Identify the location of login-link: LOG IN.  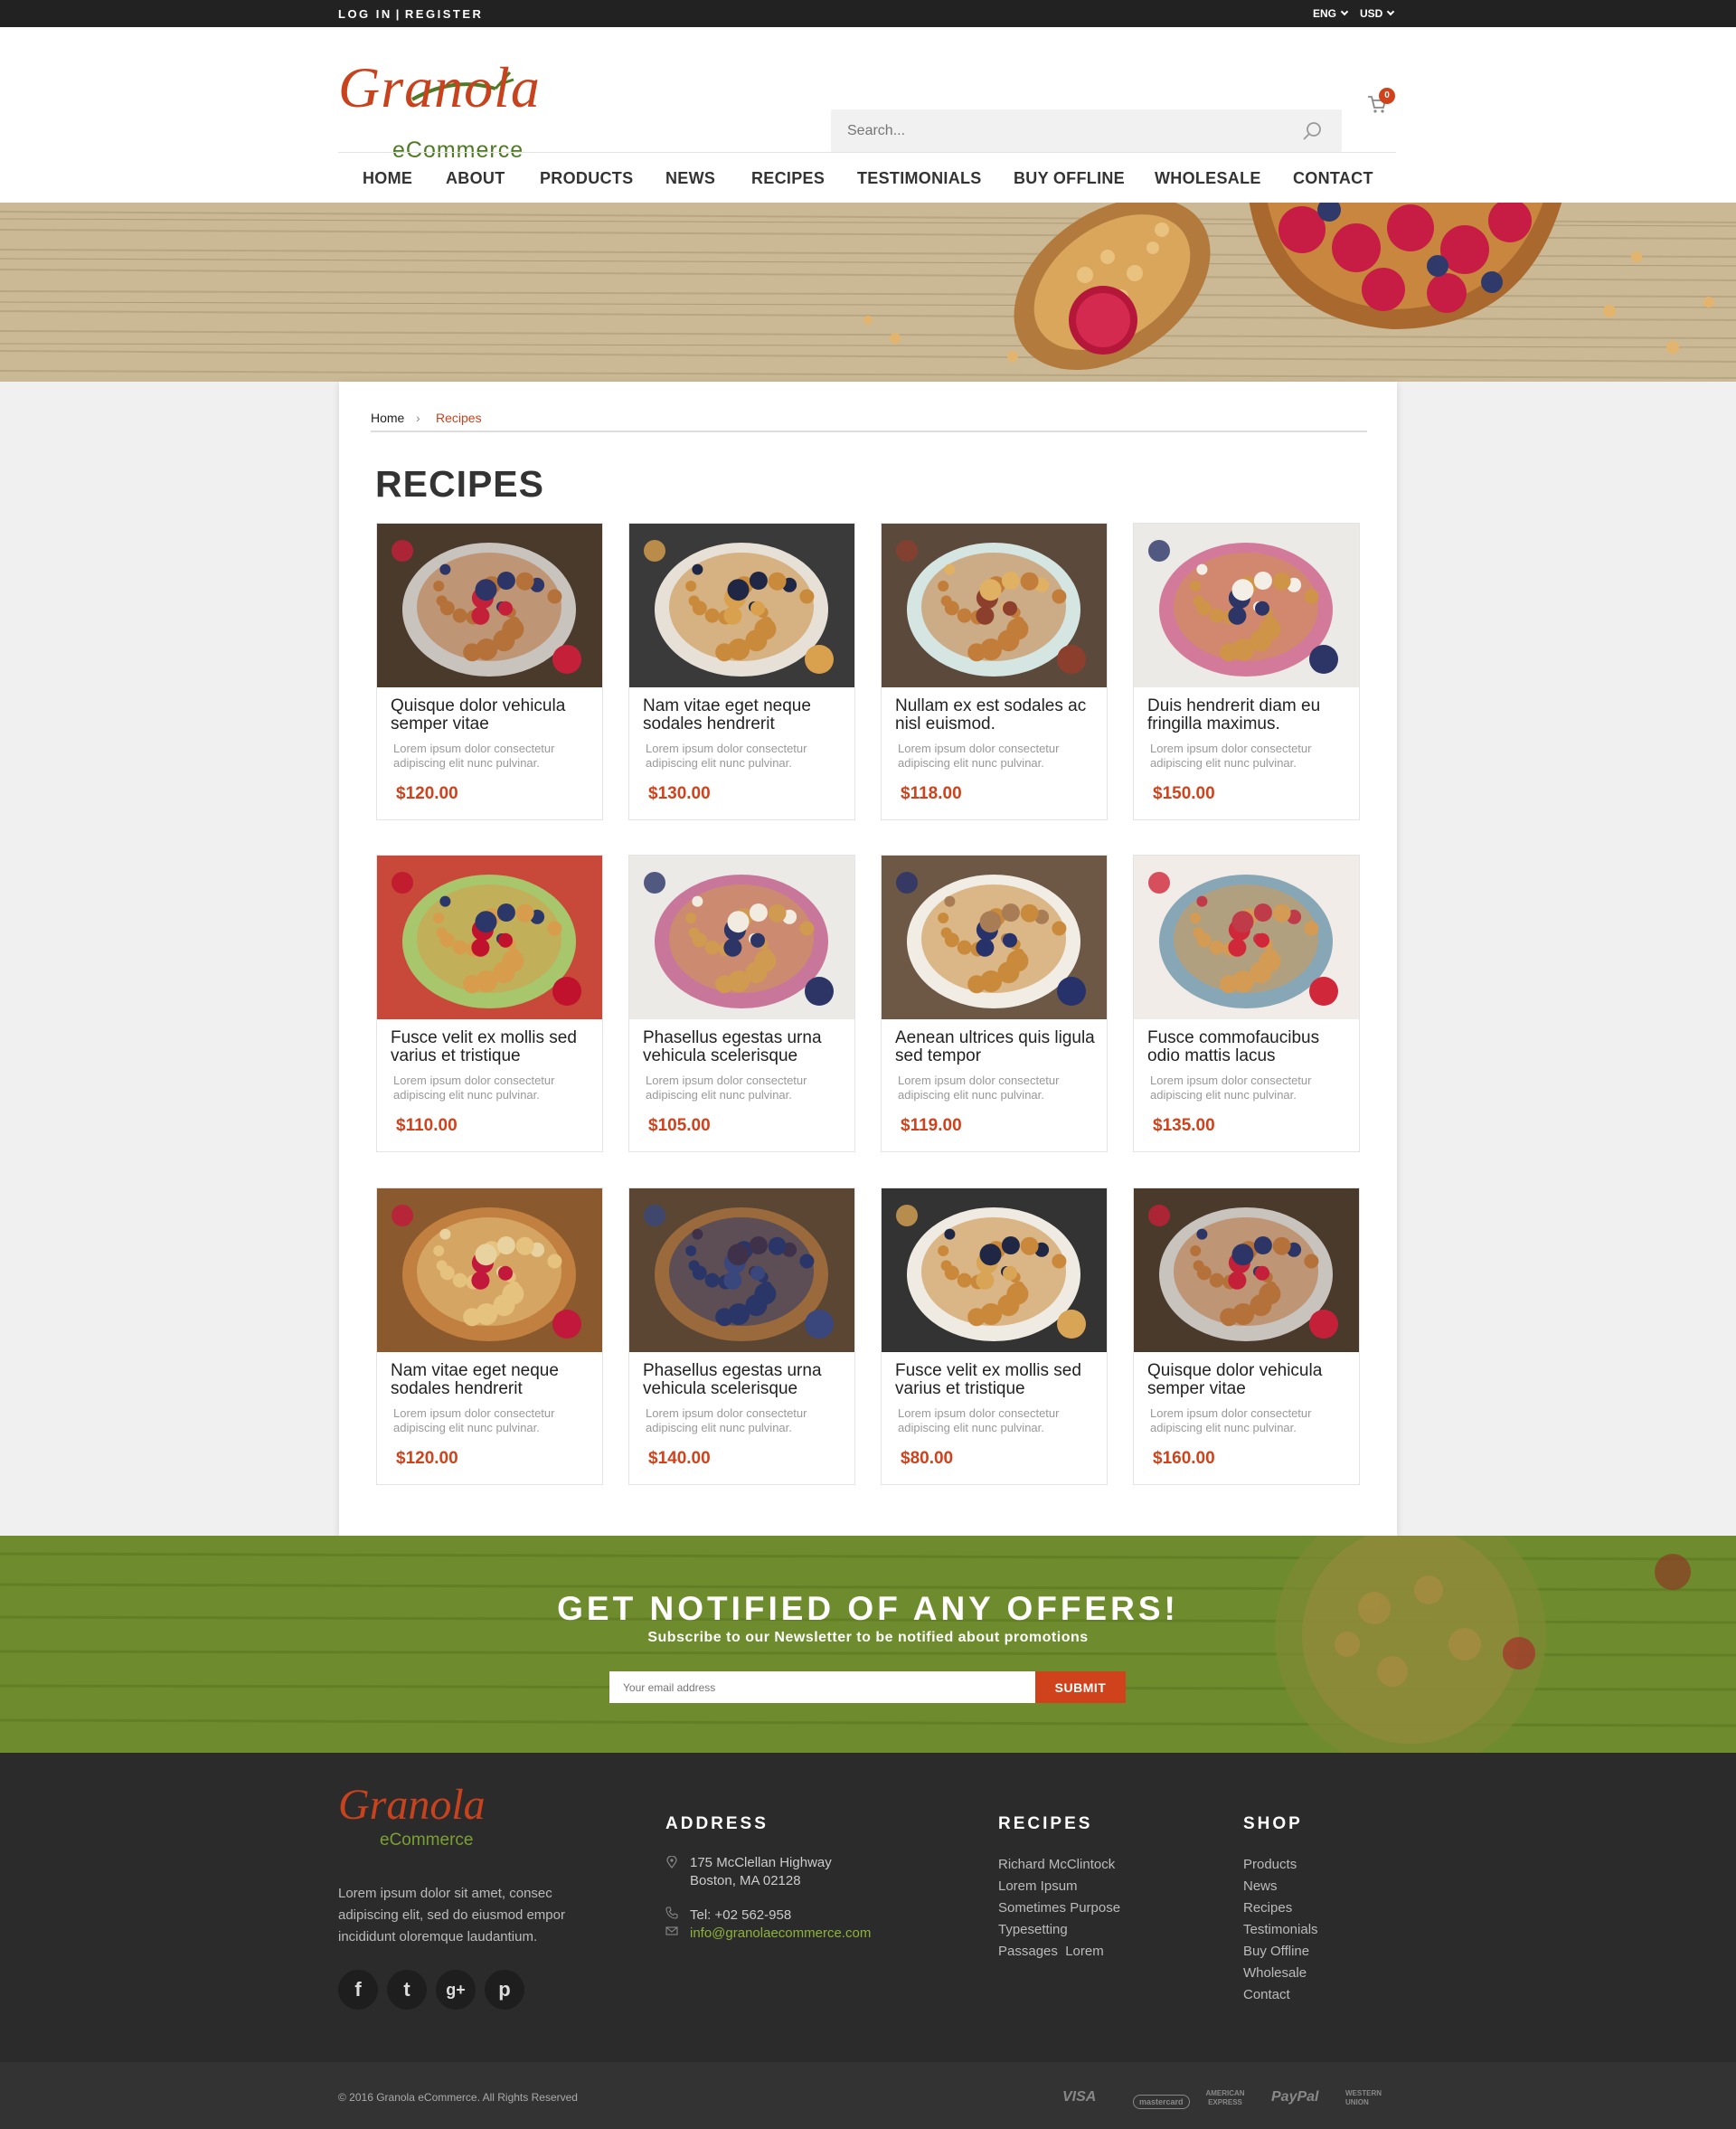
(365, 14).